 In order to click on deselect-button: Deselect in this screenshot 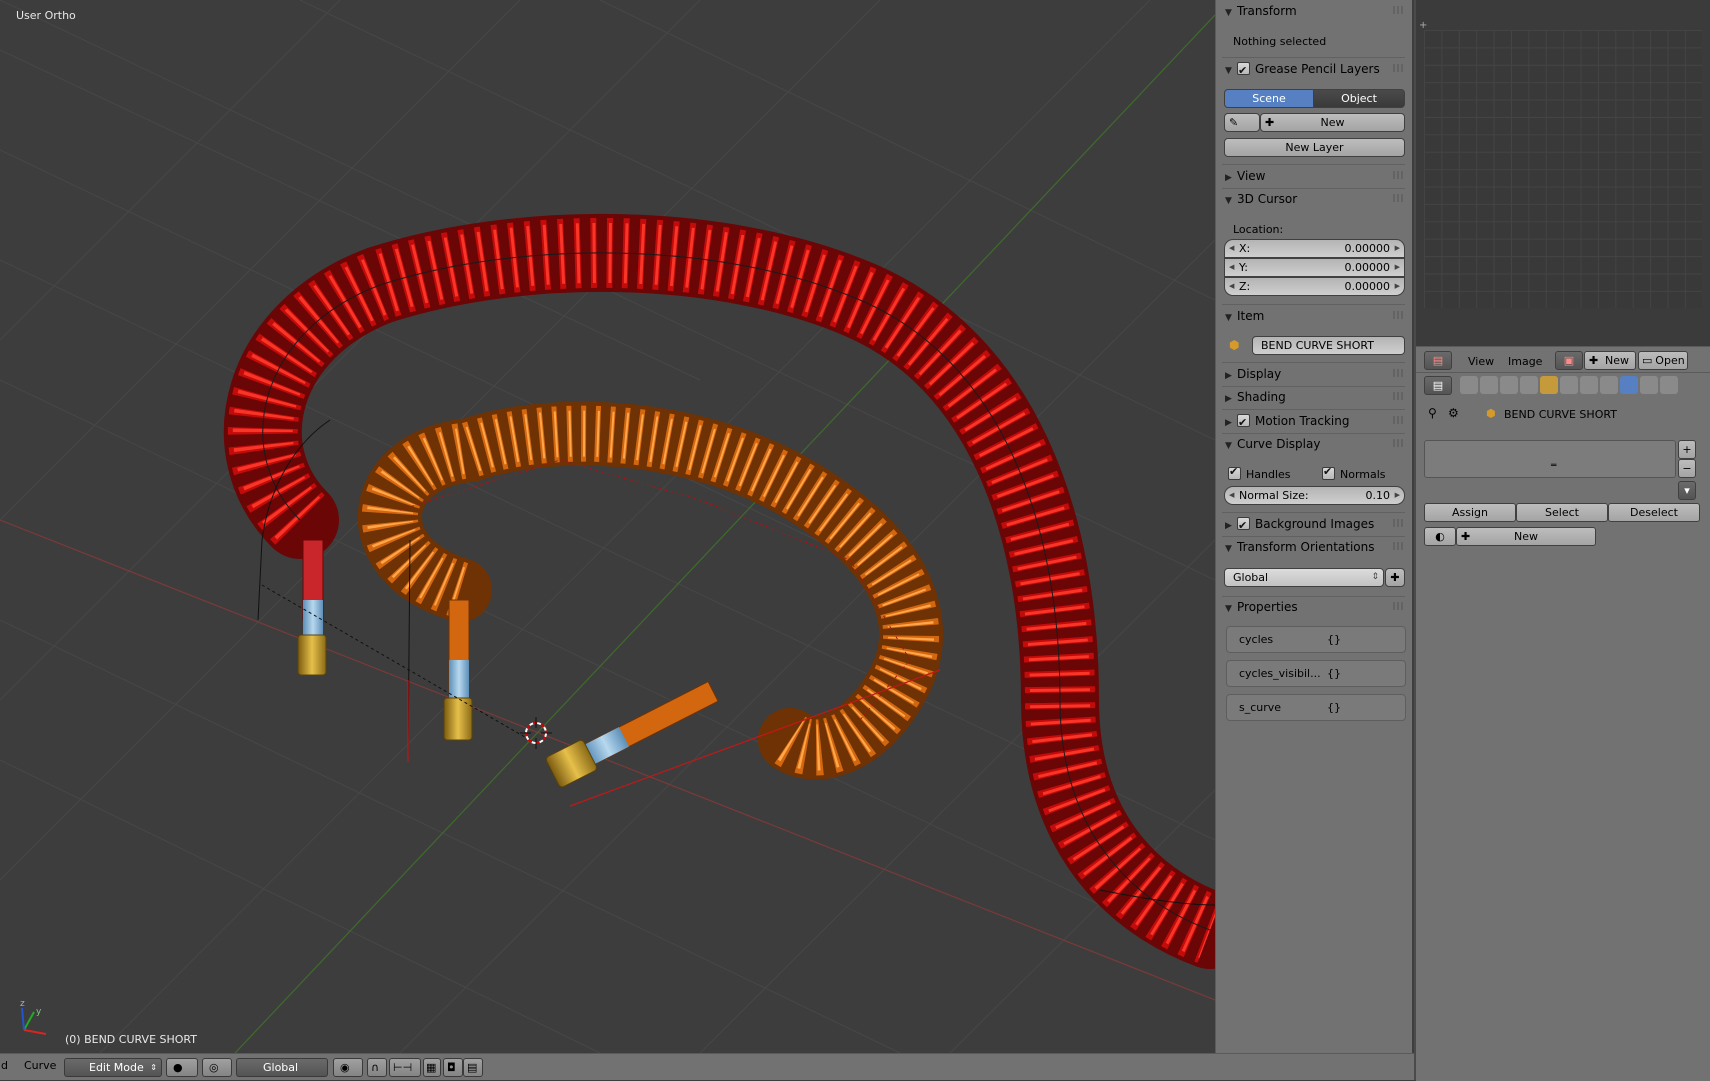, I will do `click(1654, 512)`.